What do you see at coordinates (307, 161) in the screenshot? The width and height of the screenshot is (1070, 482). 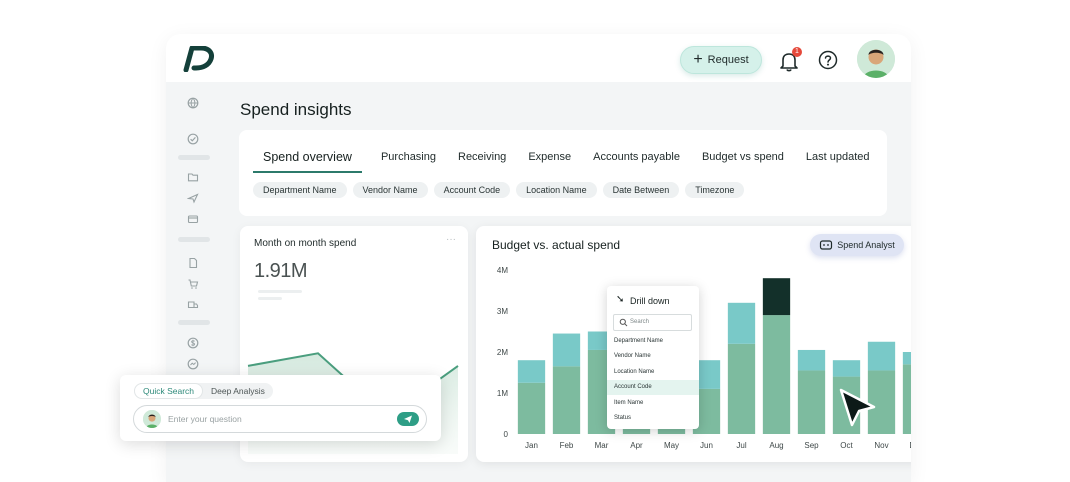 I see `tab-spend-overview: Spend overview` at bounding box center [307, 161].